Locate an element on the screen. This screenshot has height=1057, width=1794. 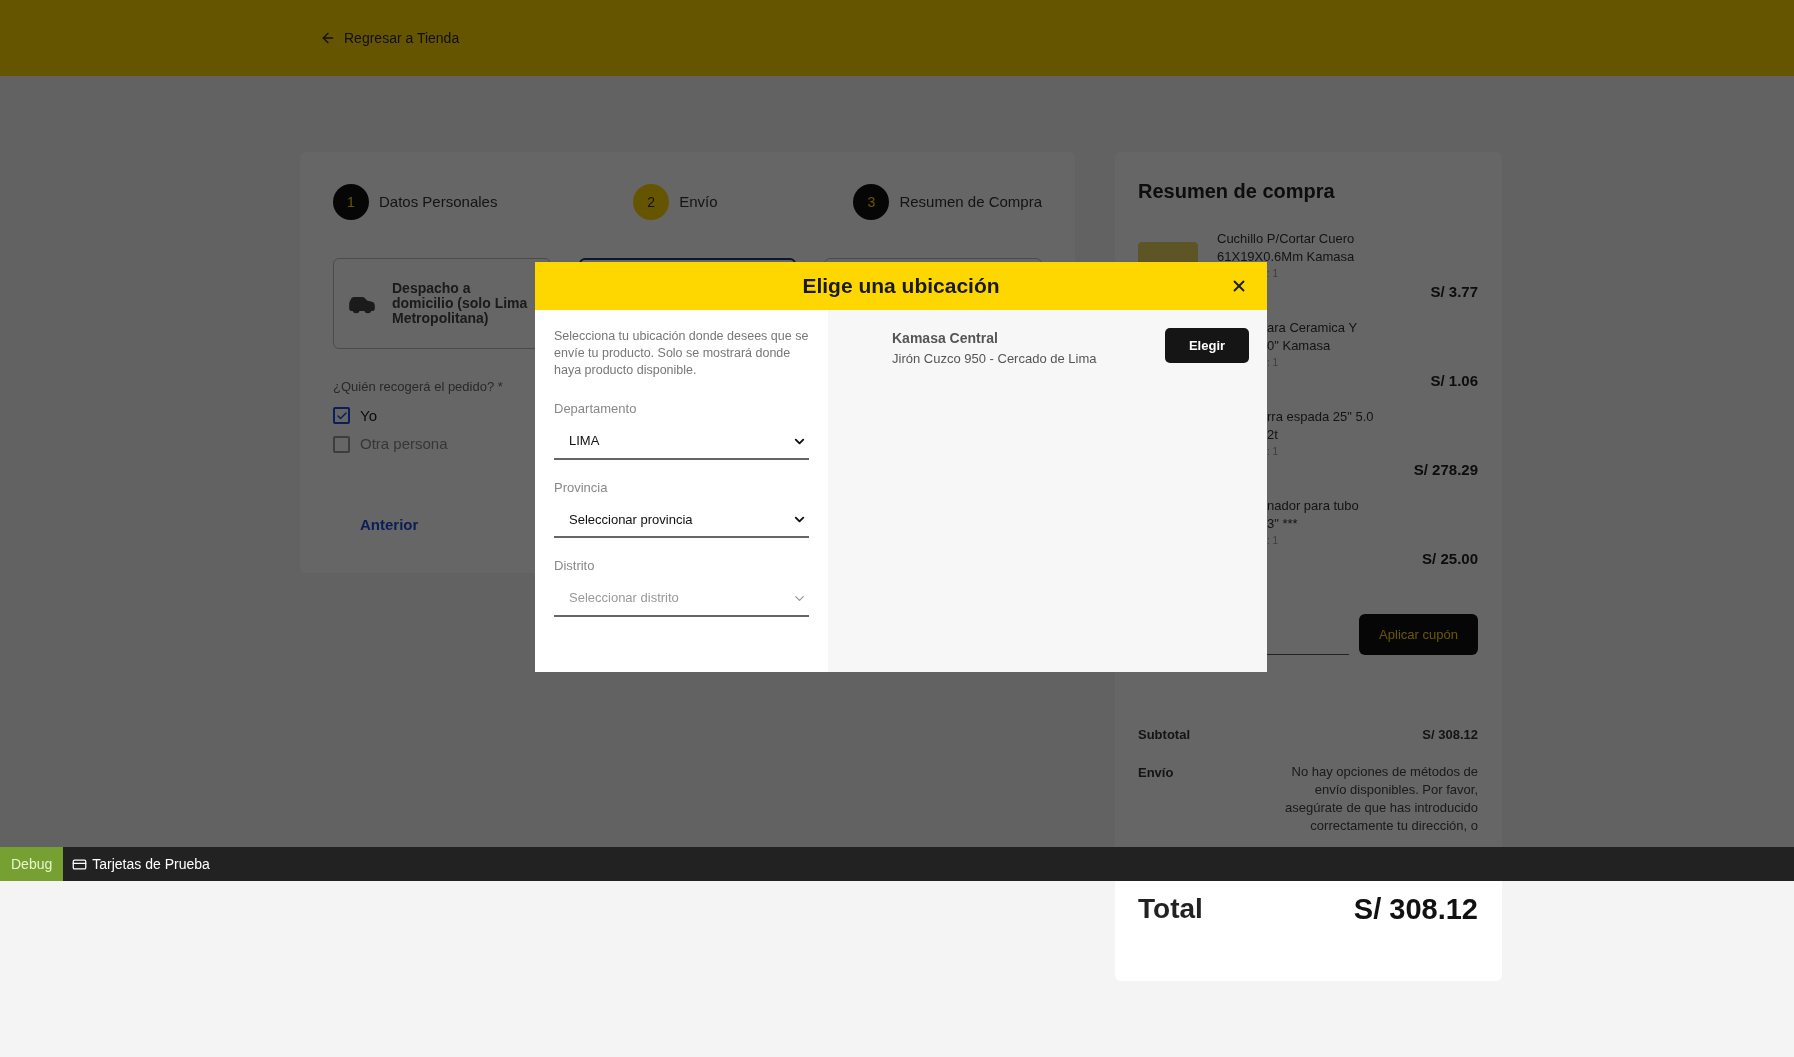
delivery-option-label: Despacho a domicilio (solo Lima Metropolitana) is located at coordinates (460, 303).